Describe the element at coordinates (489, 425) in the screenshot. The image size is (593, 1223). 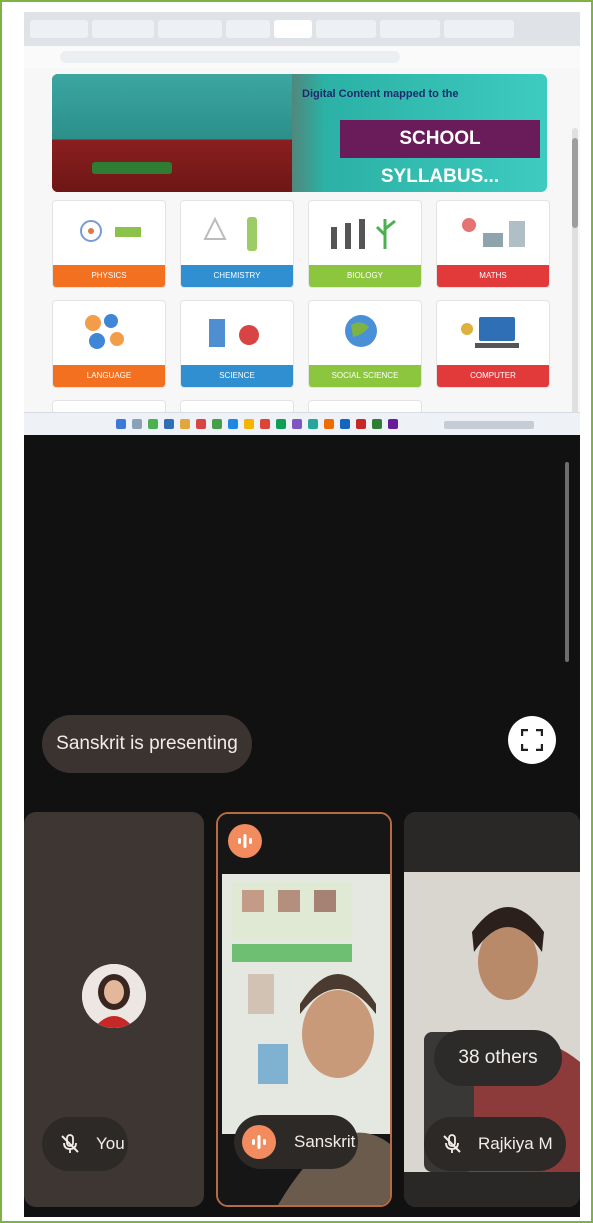
I see `system-tray` at that location.